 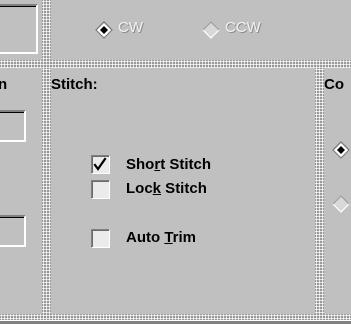 I want to click on stitch-title: Stitch:, so click(x=74, y=84).